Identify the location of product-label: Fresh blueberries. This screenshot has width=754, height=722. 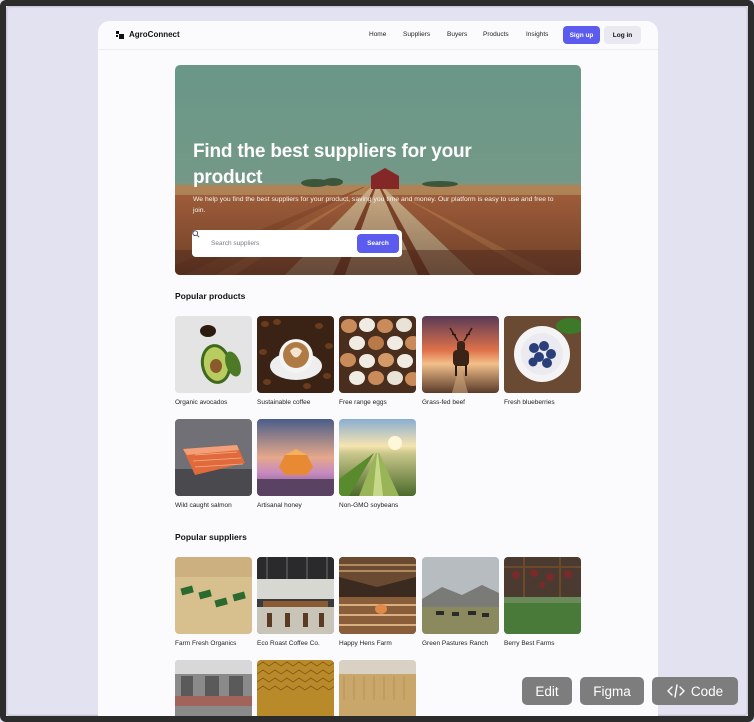
(529, 402).